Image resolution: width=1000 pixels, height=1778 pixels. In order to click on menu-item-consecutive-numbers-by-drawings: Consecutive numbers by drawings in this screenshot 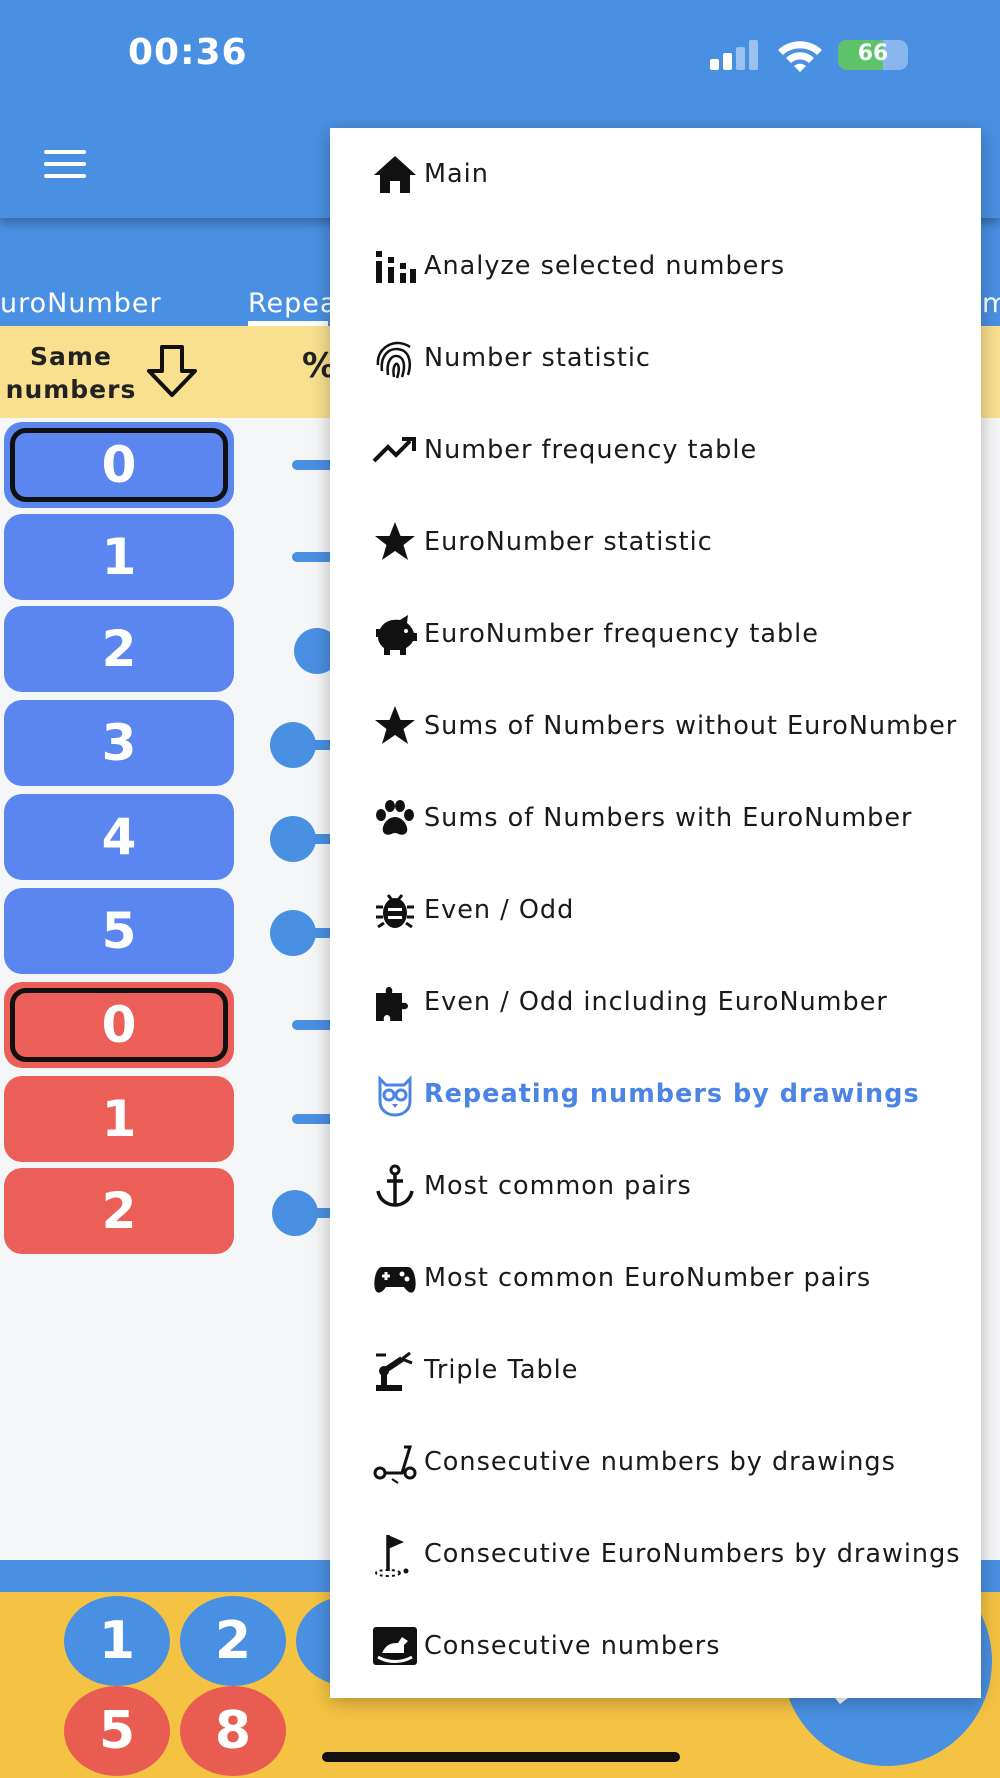, I will do `click(655, 1462)`.